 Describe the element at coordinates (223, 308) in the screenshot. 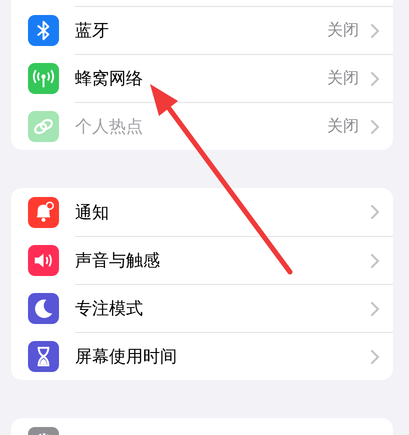

I see `setting-label: 专注模式` at that location.